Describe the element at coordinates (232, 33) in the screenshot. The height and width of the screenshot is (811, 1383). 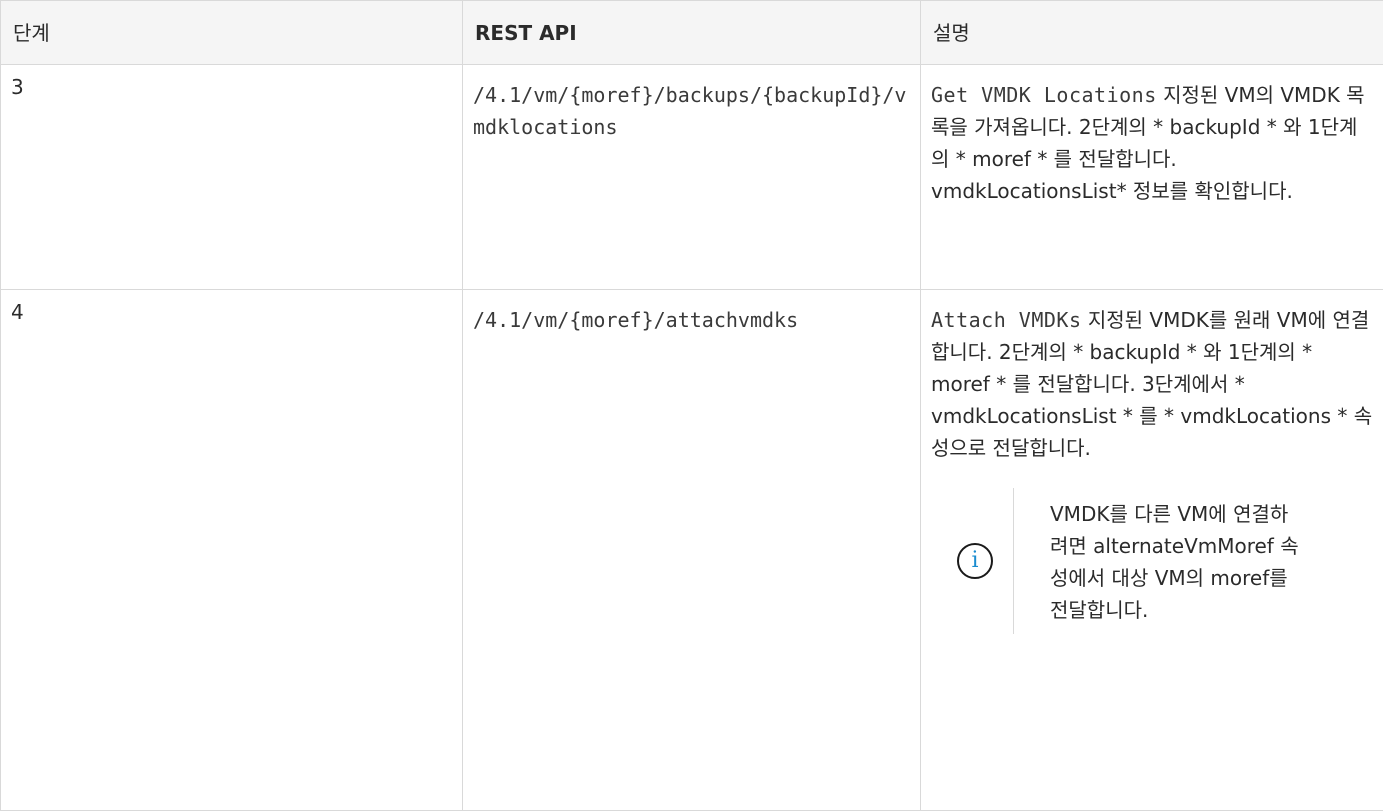
I see `header-step: 단계` at that location.